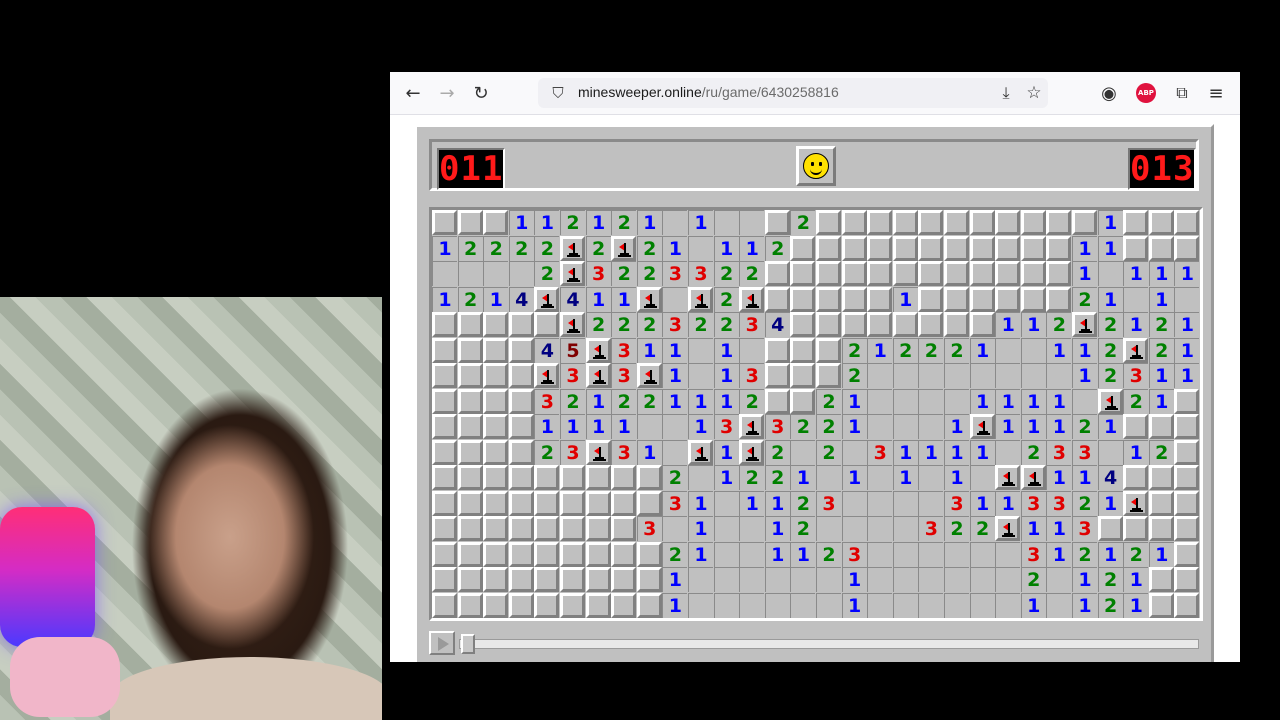 The height and width of the screenshot is (720, 1280). I want to click on forward-icon: →, so click(447, 93).